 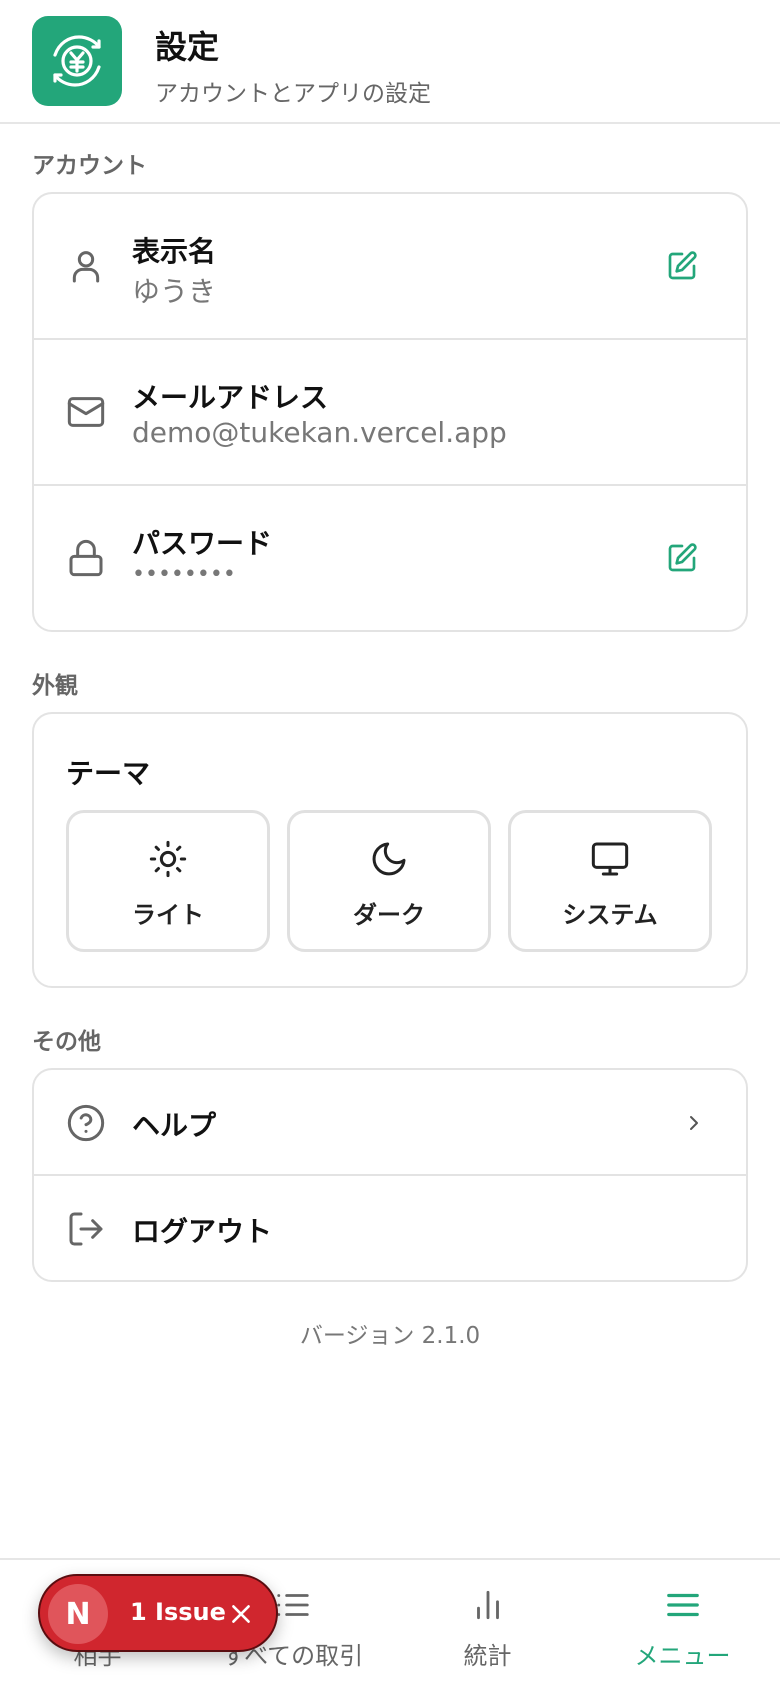 I want to click on sun-icon, so click(x=168, y=859).